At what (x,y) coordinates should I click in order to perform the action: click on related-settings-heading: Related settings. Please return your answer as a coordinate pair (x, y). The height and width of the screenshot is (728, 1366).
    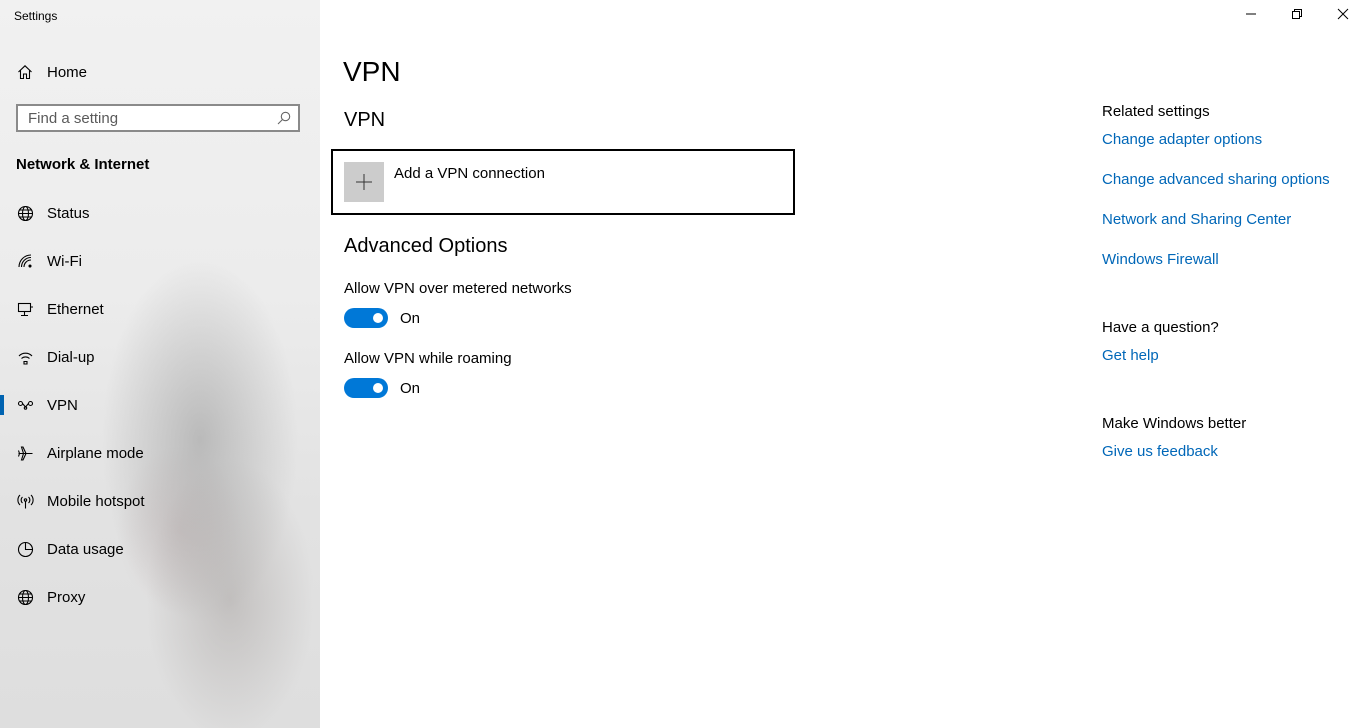
    Looking at the image, I should click on (1156, 111).